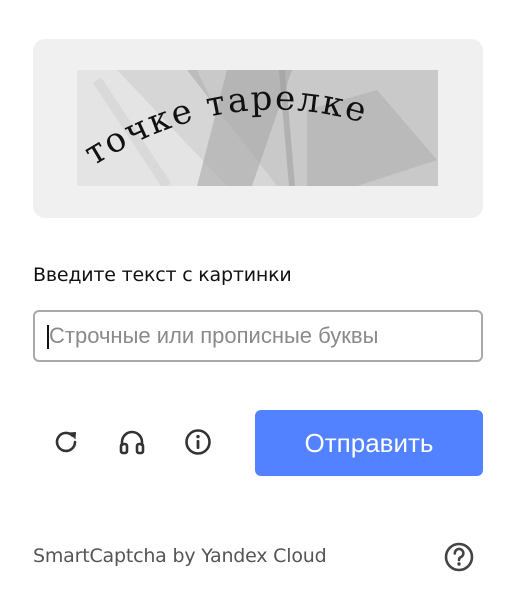  I want to click on info-button, so click(198, 442).